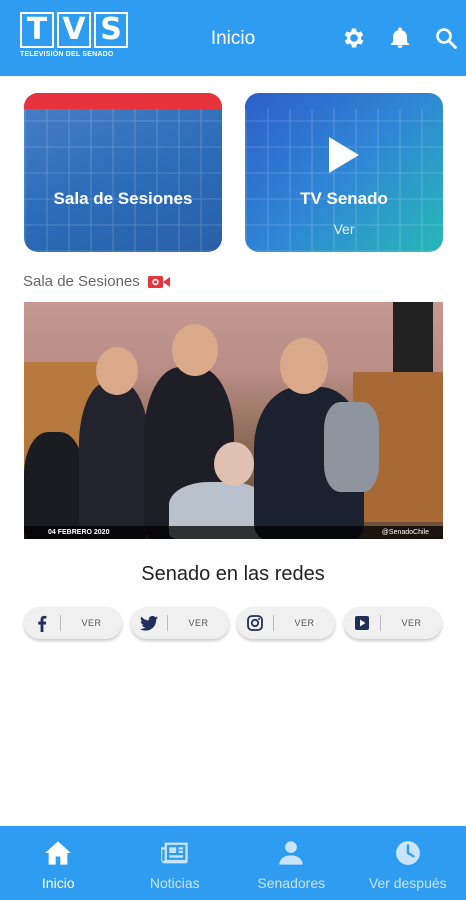 This screenshot has width=466, height=900. What do you see at coordinates (233, 574) in the screenshot?
I see `social-section-title: Senado en las redes` at bounding box center [233, 574].